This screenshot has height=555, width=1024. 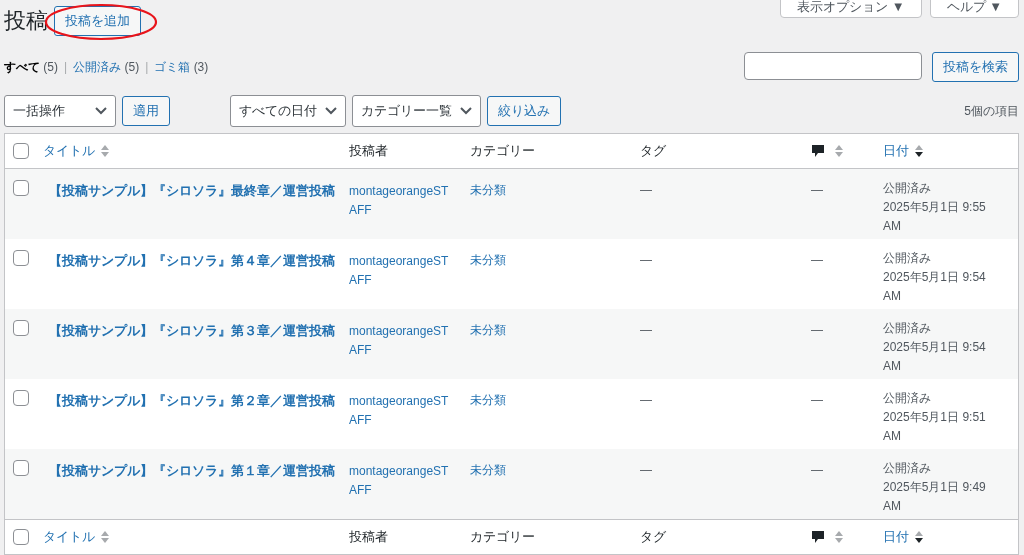 I want to click on post-date: 2025年5月1日 9:51 AM, so click(x=935, y=427).